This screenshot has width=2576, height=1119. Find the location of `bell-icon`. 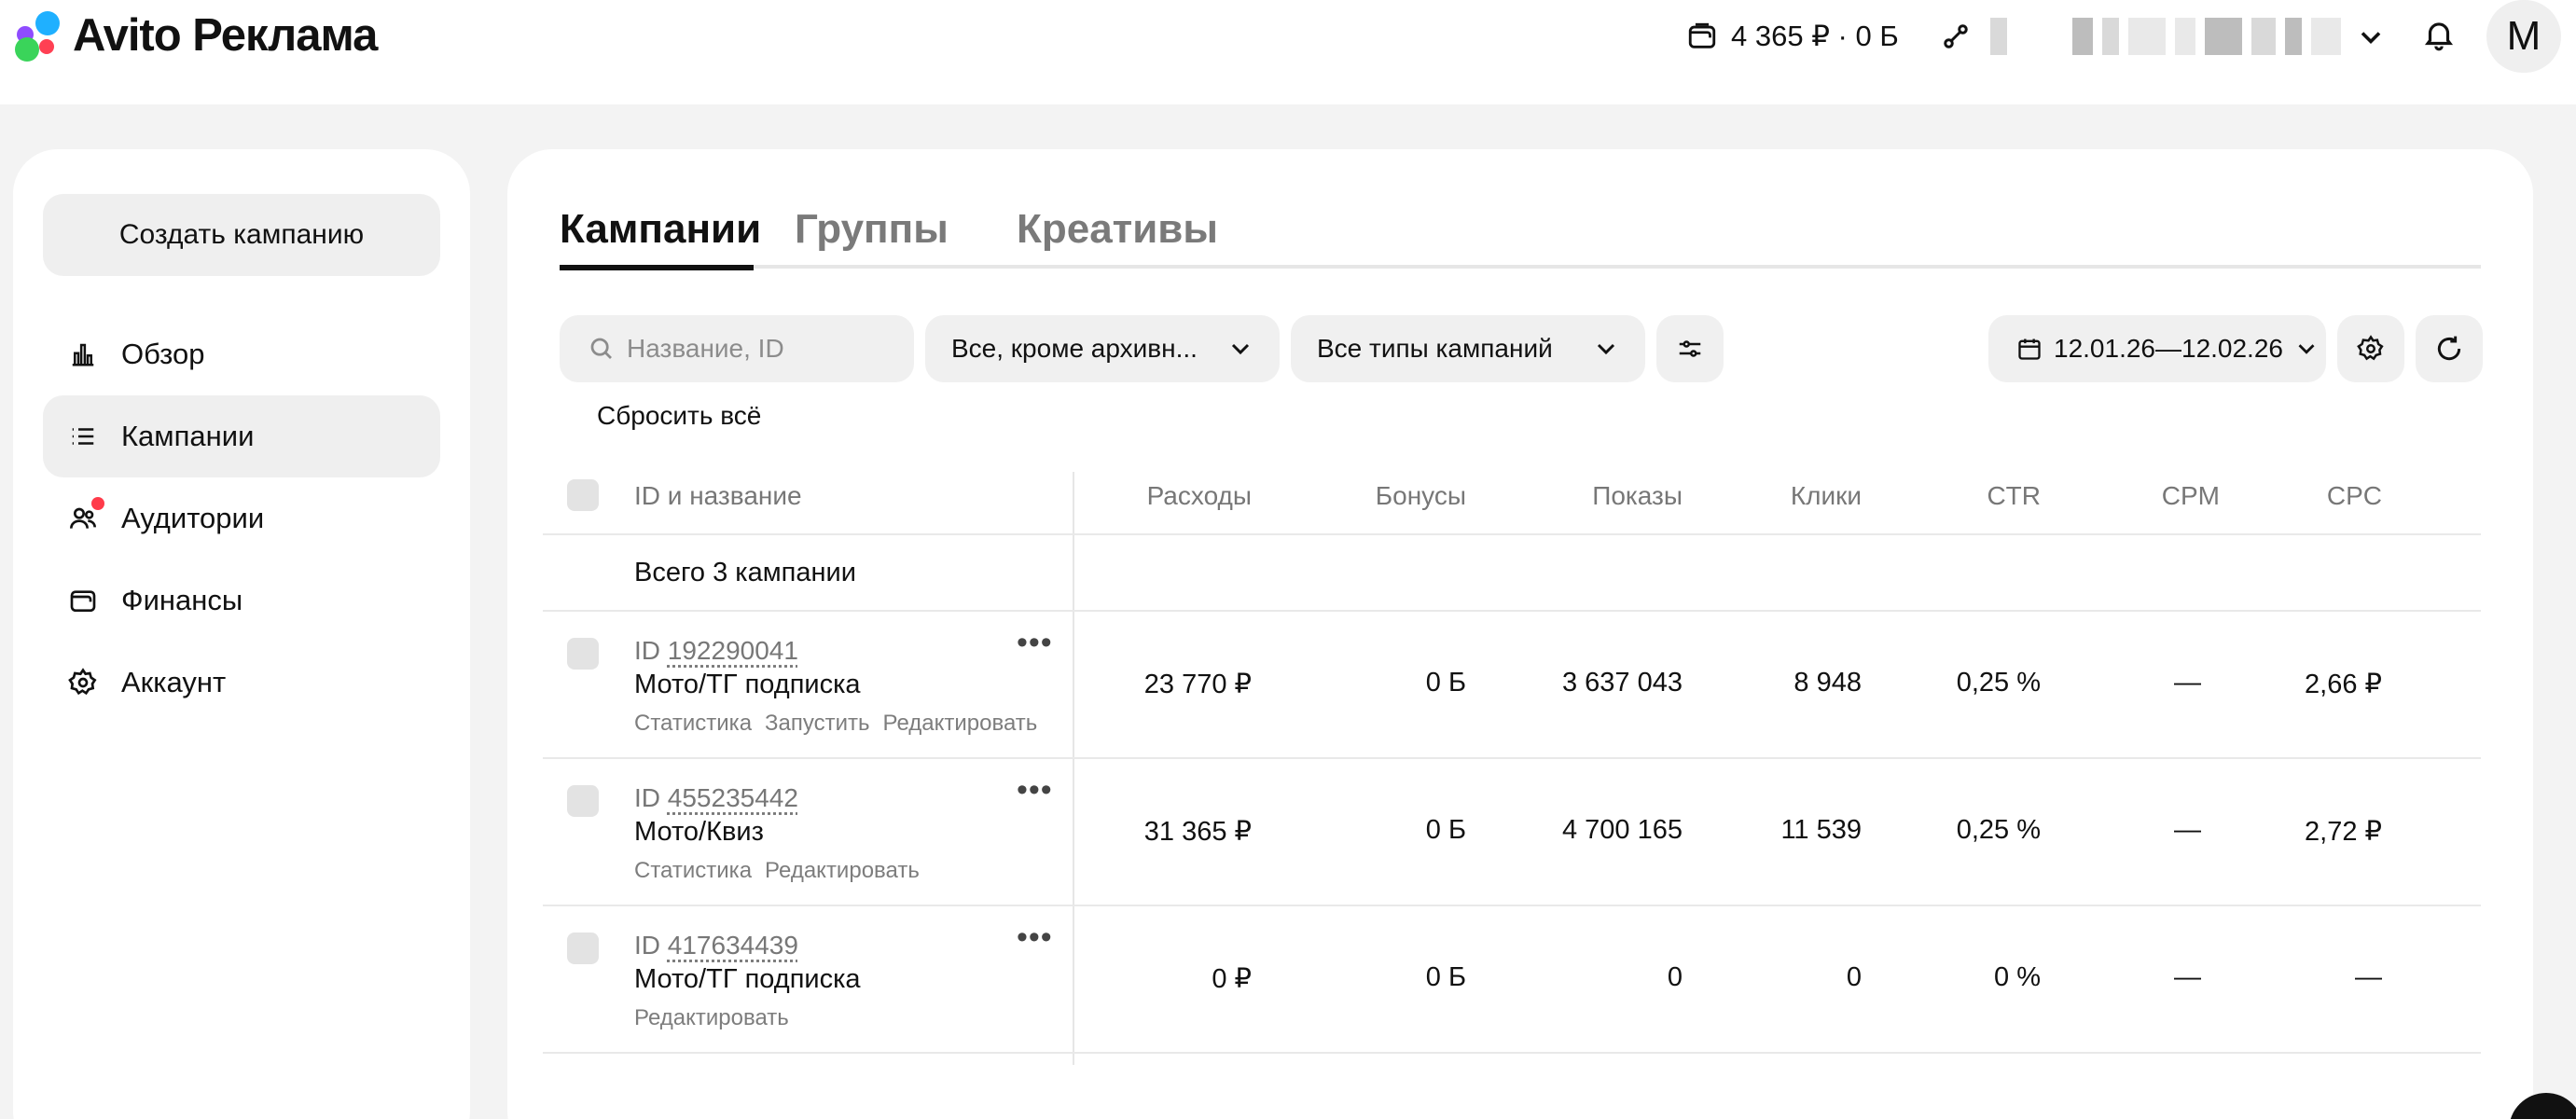

bell-icon is located at coordinates (2439, 35).